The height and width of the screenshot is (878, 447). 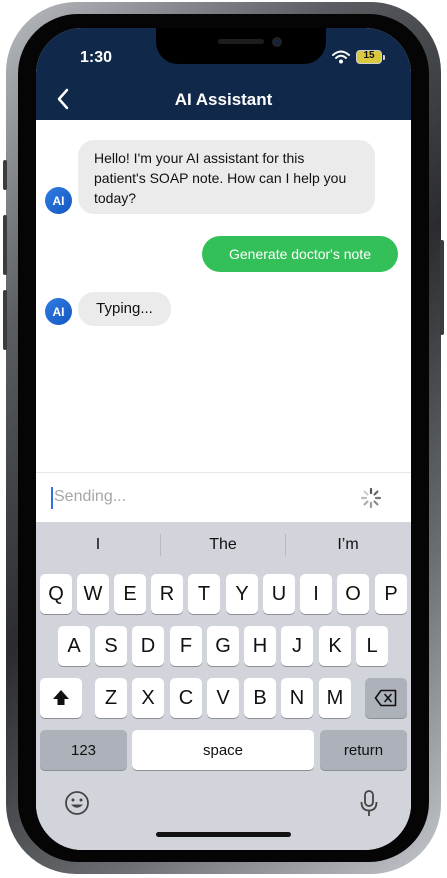 What do you see at coordinates (77, 803) in the screenshot?
I see `emoji-icon` at bounding box center [77, 803].